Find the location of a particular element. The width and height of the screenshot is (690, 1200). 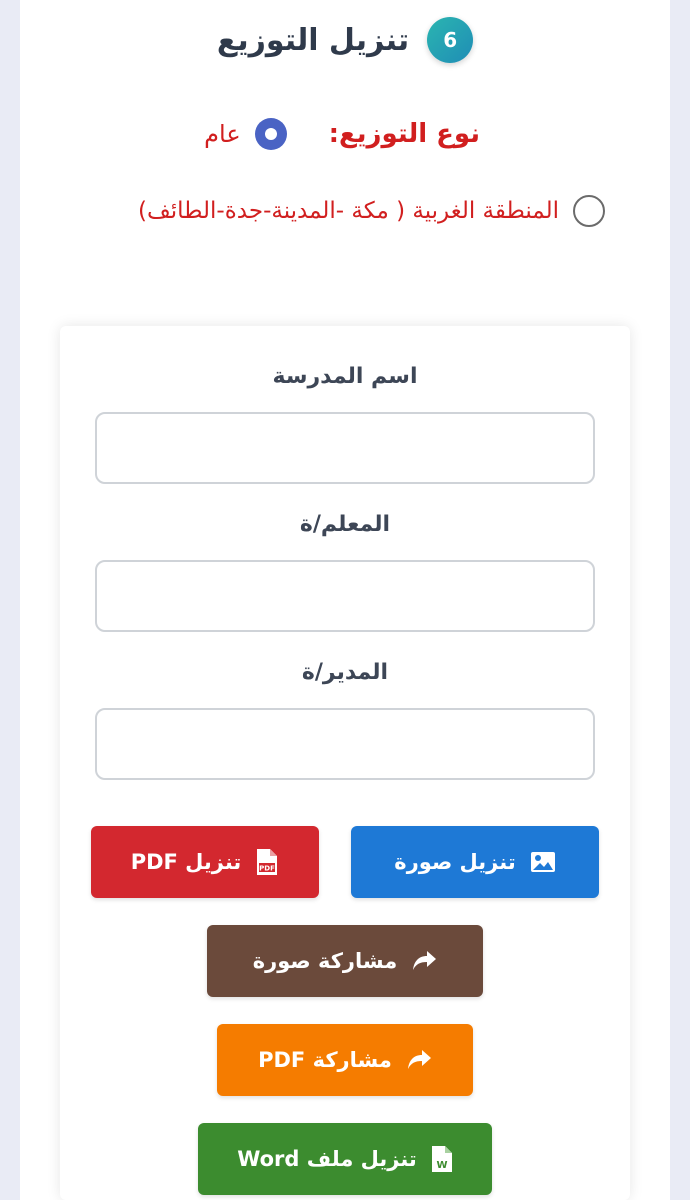

section-title: تنزيل التوزيع is located at coordinates (313, 40).